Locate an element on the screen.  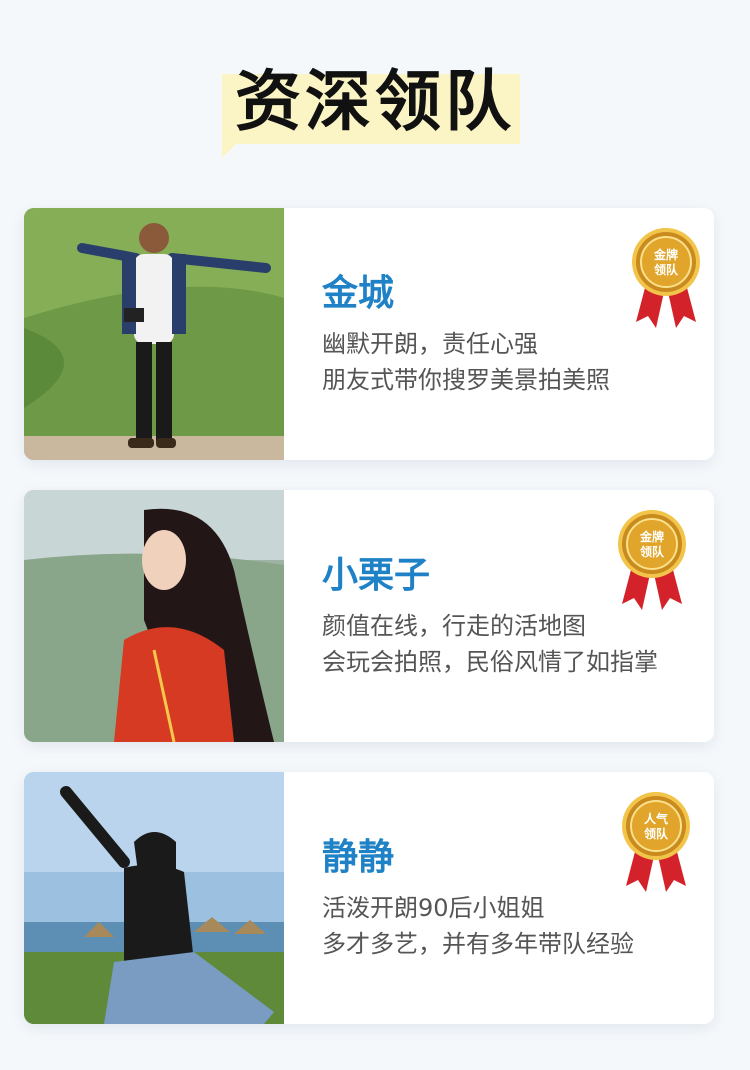
gold-medal-icon: 人气 领队 is located at coordinates (656, 842).